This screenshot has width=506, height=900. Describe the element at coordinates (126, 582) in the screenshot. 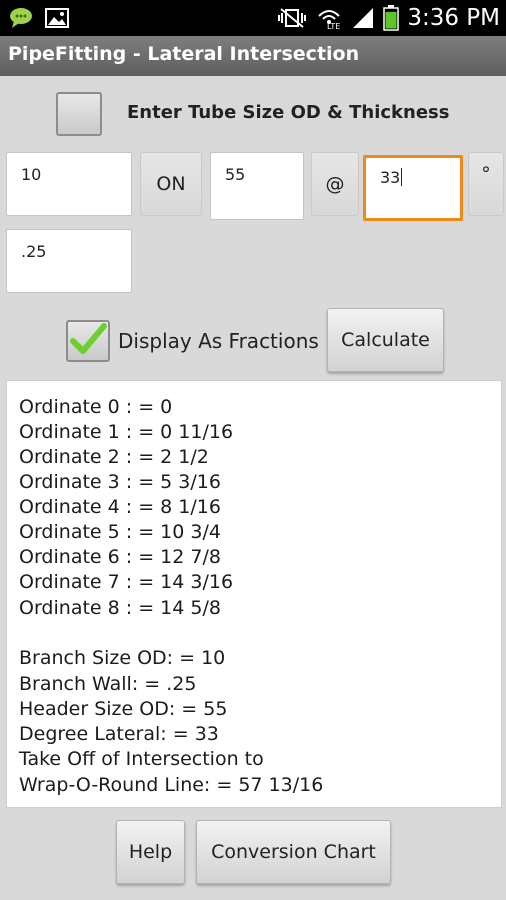

I see `result-line: Ordinate 7 : = 14 3/16` at that location.